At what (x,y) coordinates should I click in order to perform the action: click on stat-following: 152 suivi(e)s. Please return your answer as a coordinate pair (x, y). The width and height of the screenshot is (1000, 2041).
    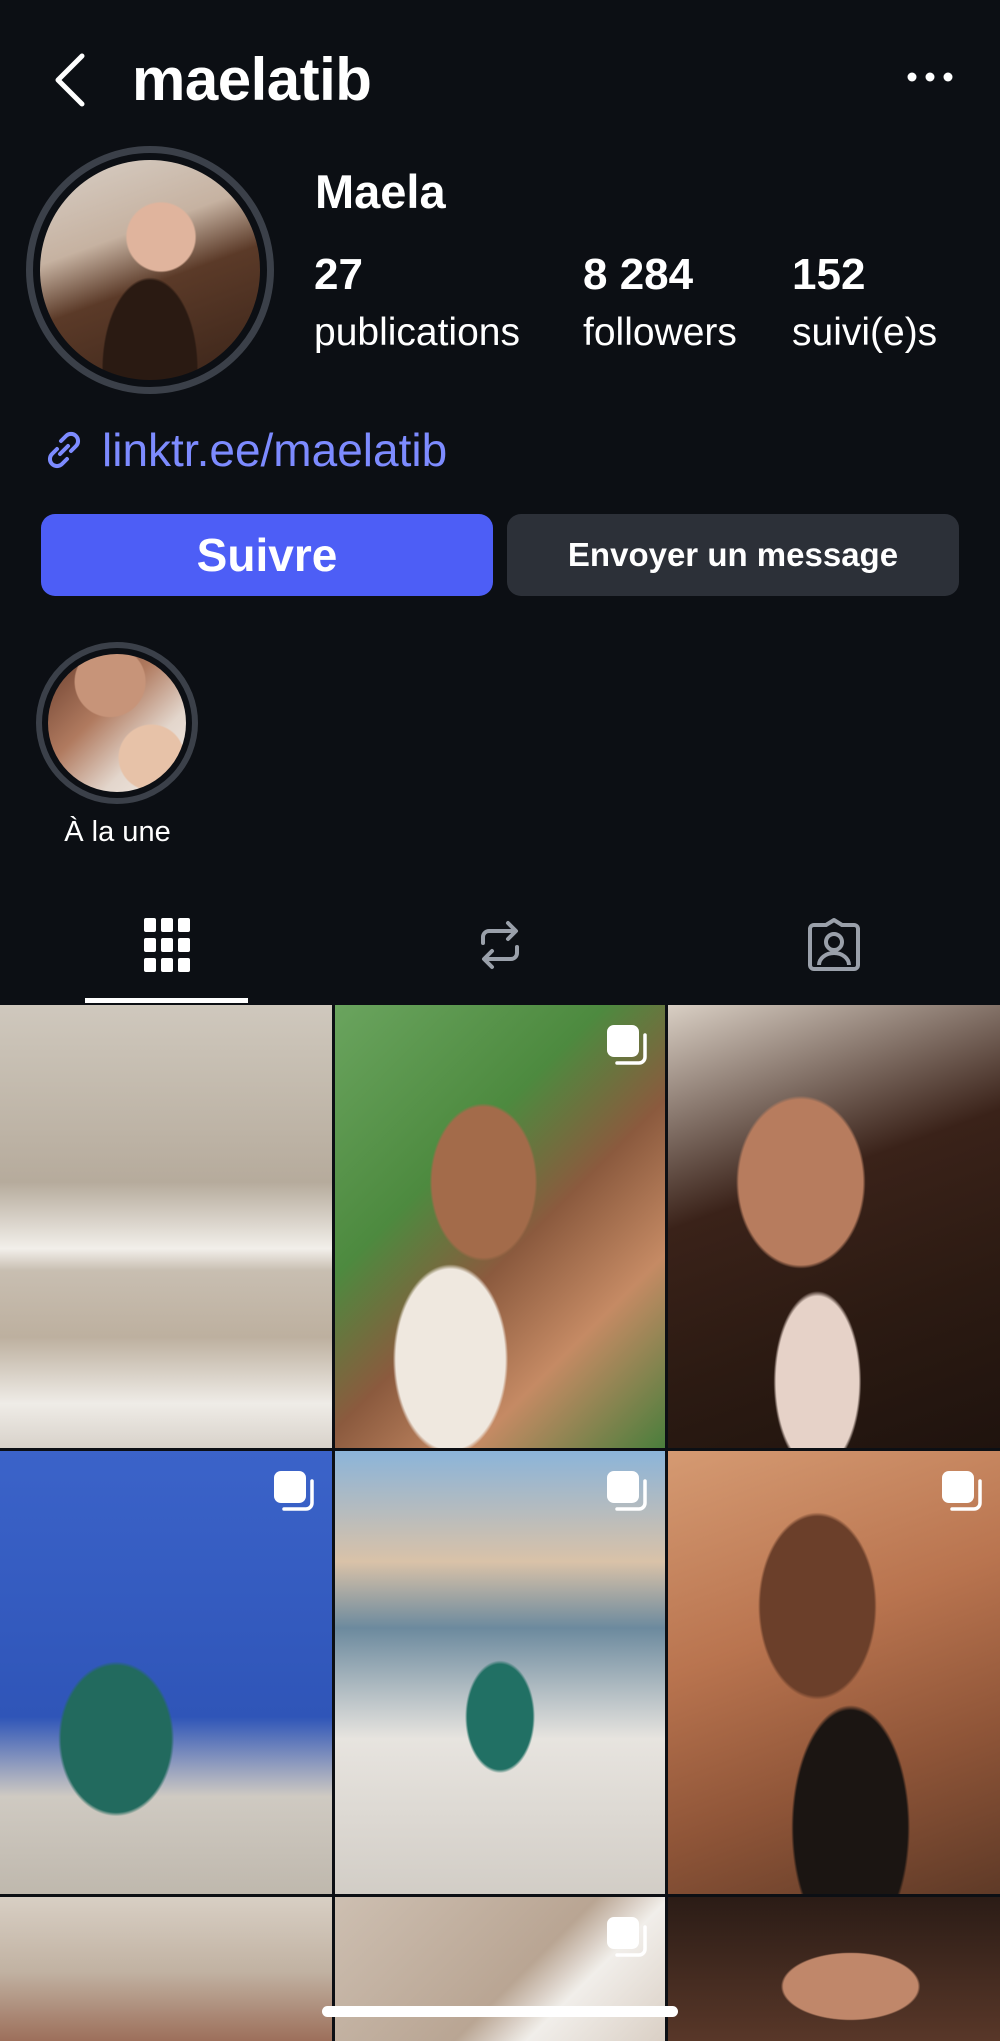
    Looking at the image, I should click on (864, 304).